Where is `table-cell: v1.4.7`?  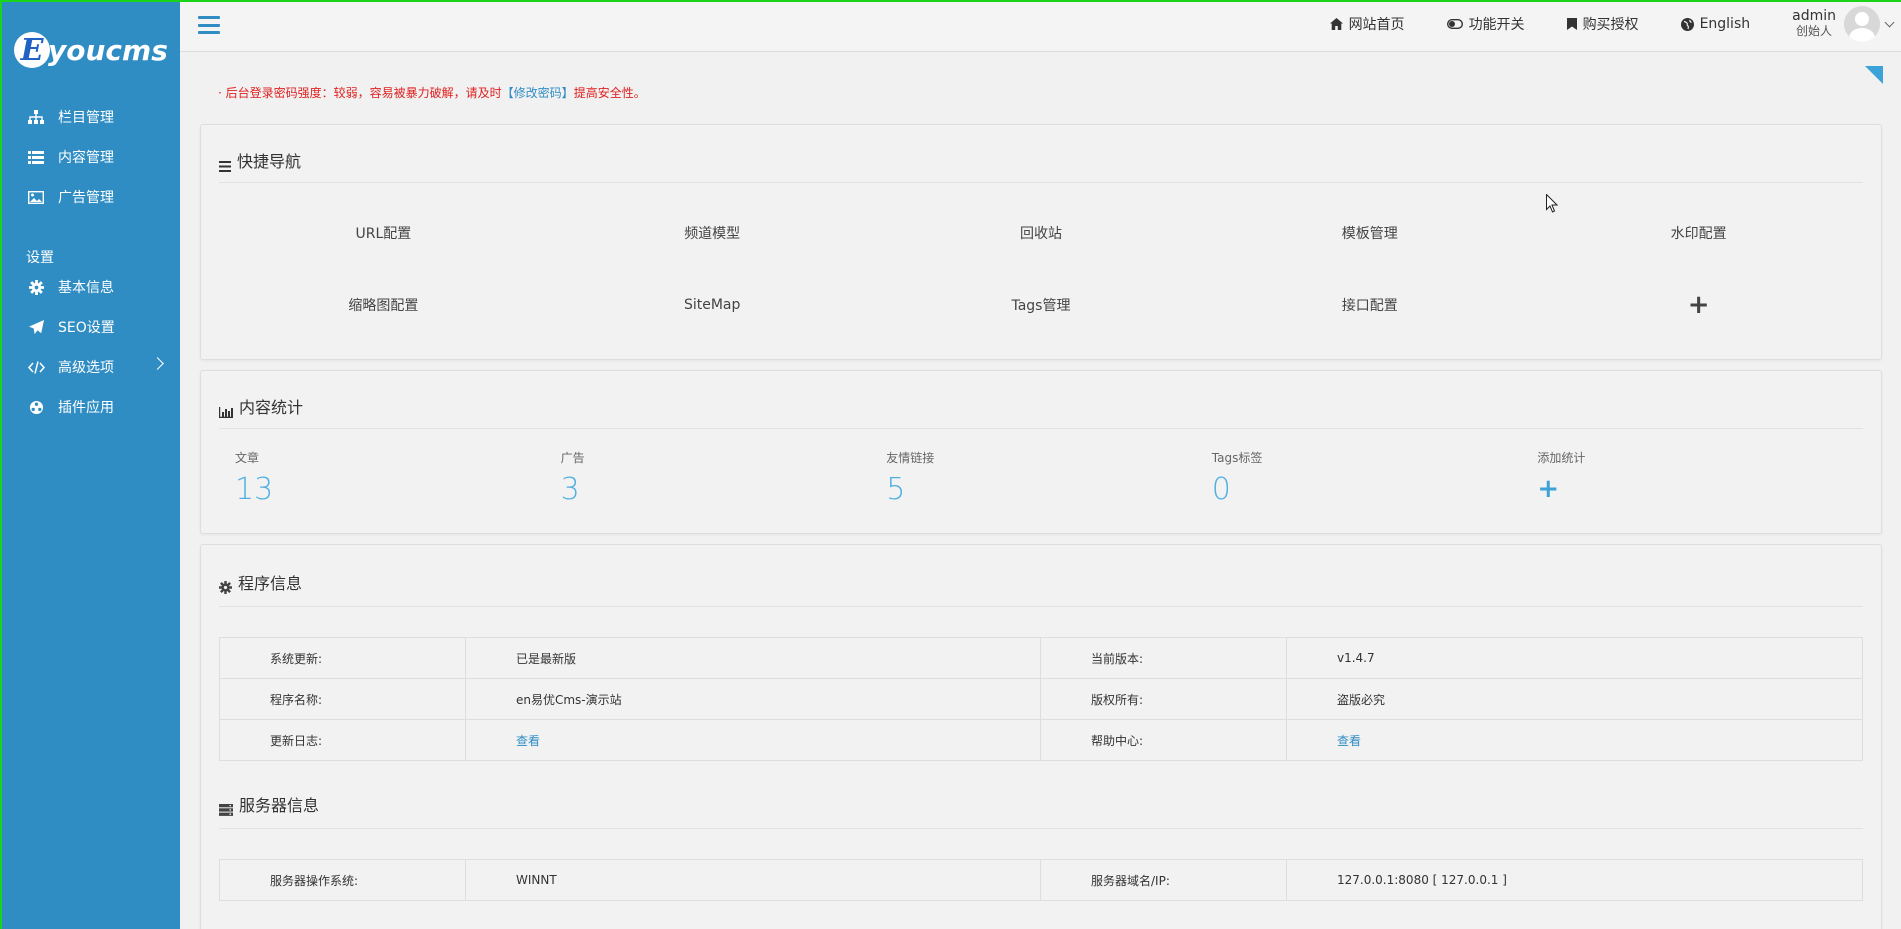
table-cell: v1.4.7 is located at coordinates (1574, 658).